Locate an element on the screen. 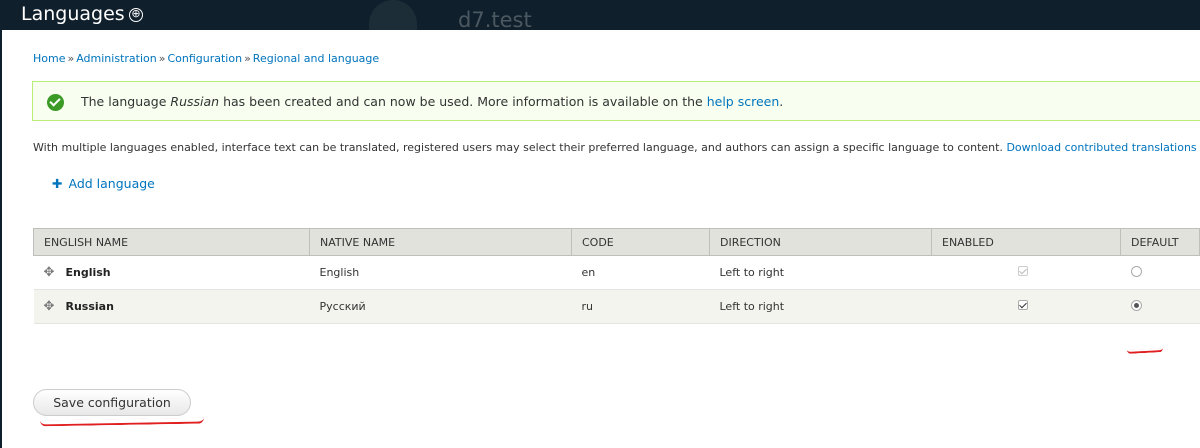 Image resolution: width=1200 pixels, height=448 pixels. column-english-name: ENGLISH NAME is located at coordinates (171, 242).